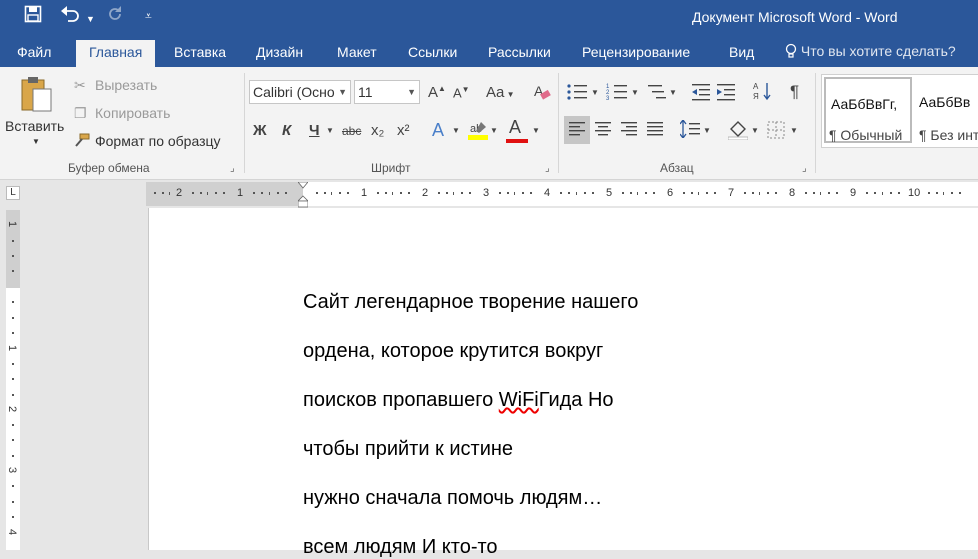  What do you see at coordinates (351, 131) in the screenshot?
I see `strikethrough-button: abc` at bounding box center [351, 131].